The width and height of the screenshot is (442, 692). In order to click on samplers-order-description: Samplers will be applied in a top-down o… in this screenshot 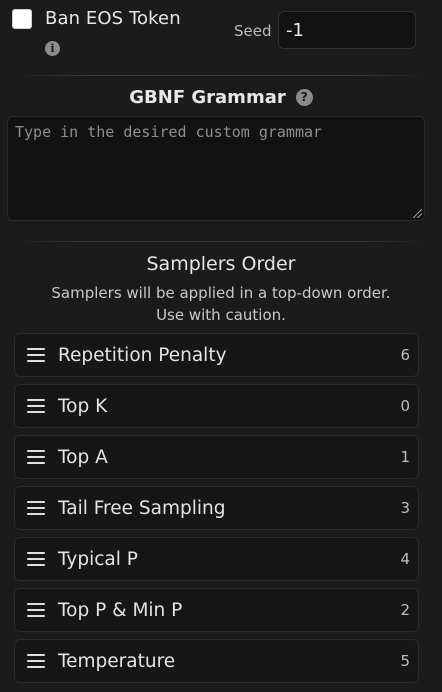, I will do `click(221, 304)`.